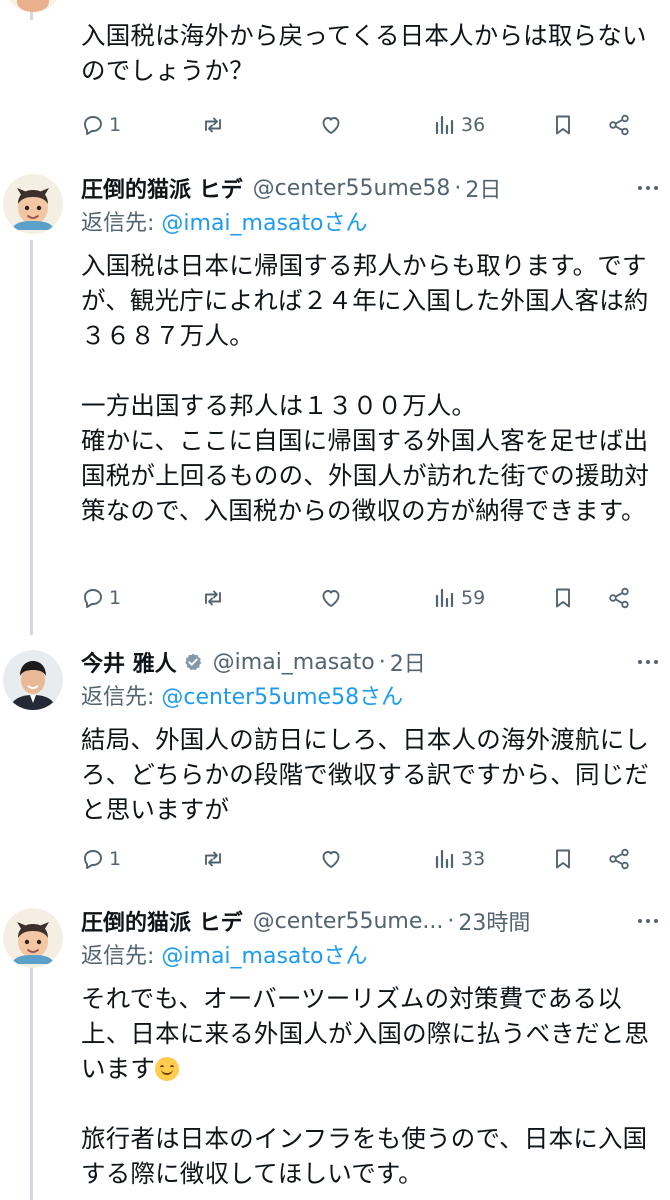  I want to click on tweet-actions: 1 36, so click(361, 125).